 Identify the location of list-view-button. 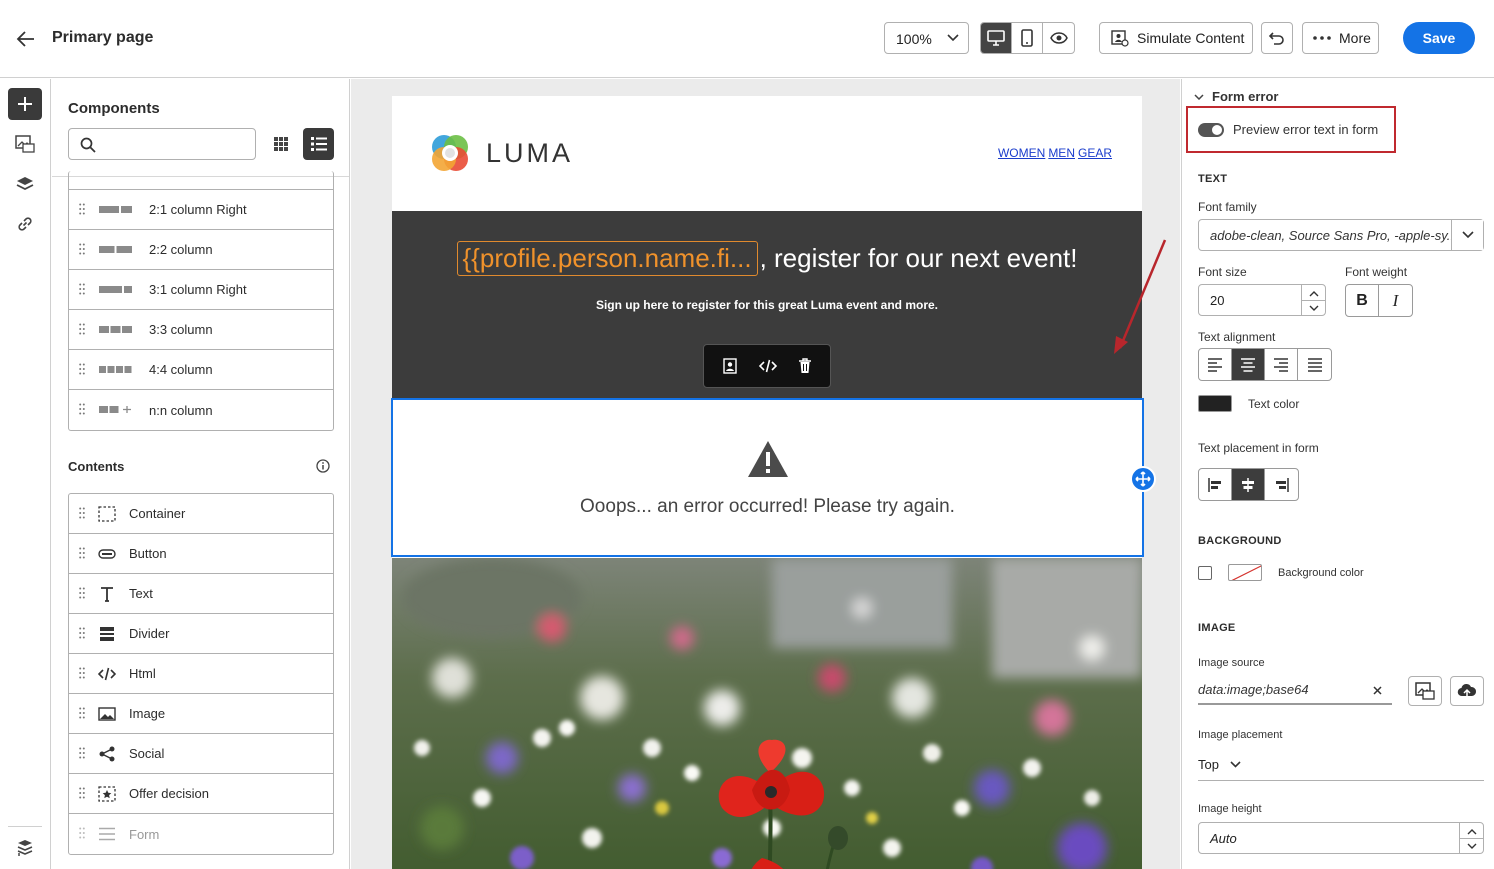
(318, 144).